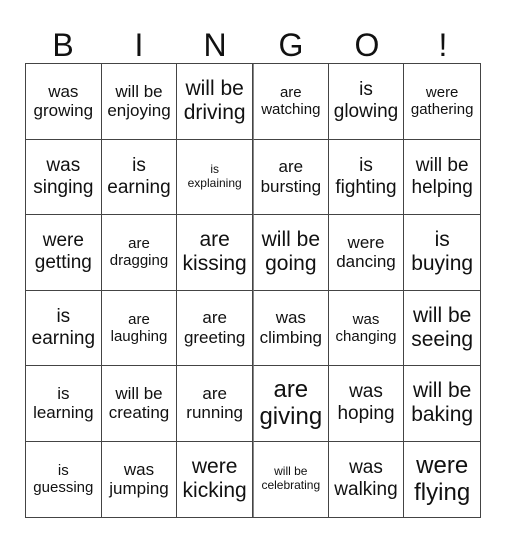 This screenshot has width=506, height=544. I want to click on bingo-cell: is buying, so click(442, 253).